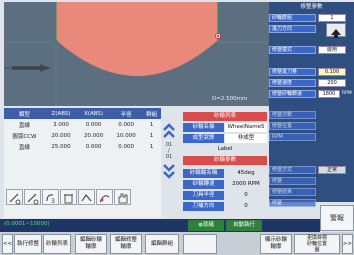  I want to click on dress-label-1: 進刀方向, so click(292, 29).